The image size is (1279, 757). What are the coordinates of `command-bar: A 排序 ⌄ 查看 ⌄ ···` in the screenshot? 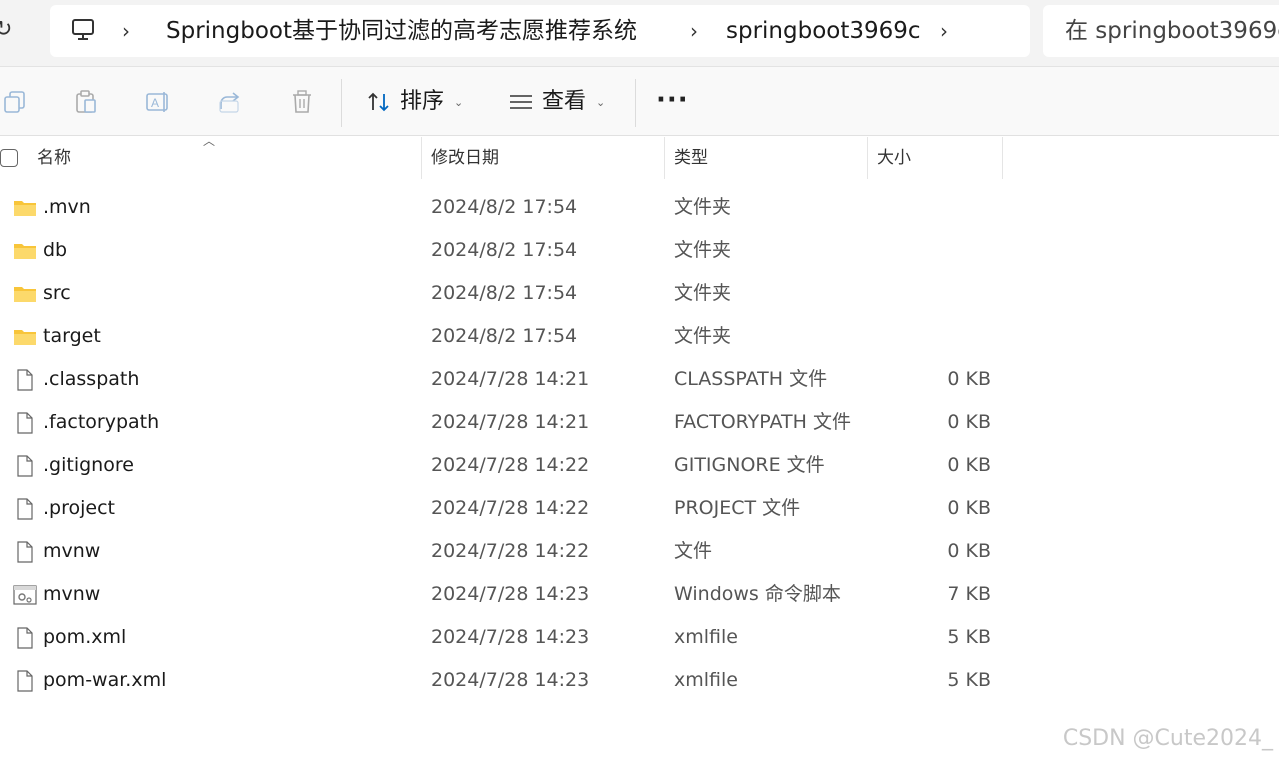 It's located at (639, 101).